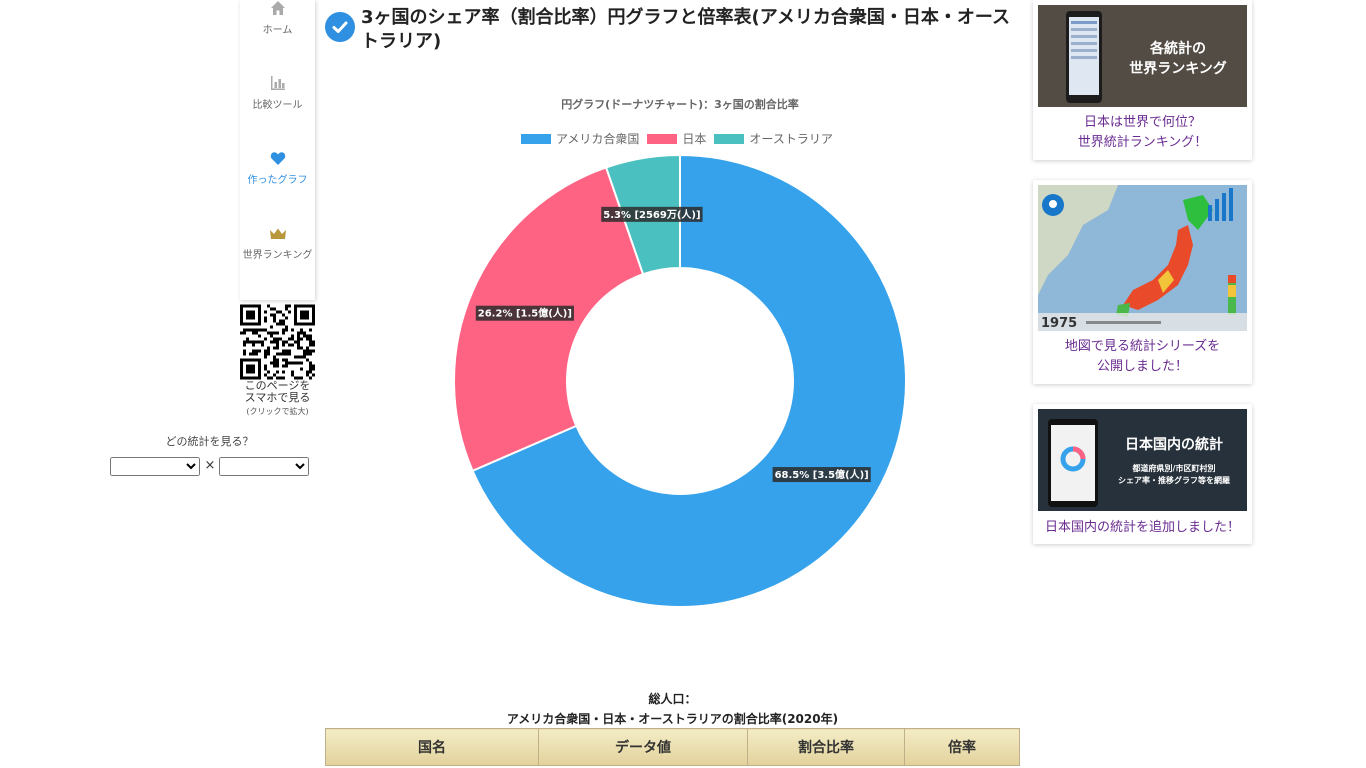 The height and width of the screenshot is (768, 1366). Describe the element at coordinates (277, 83) in the screenshot. I see `bar-chart-icon` at that location.